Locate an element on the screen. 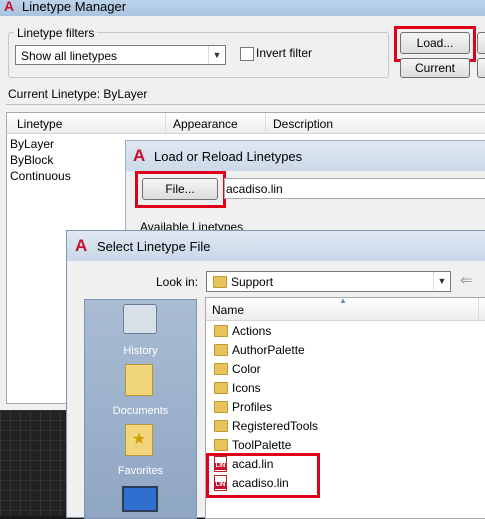 The width and height of the screenshot is (485, 519). documents-icon is located at coordinates (139, 380).